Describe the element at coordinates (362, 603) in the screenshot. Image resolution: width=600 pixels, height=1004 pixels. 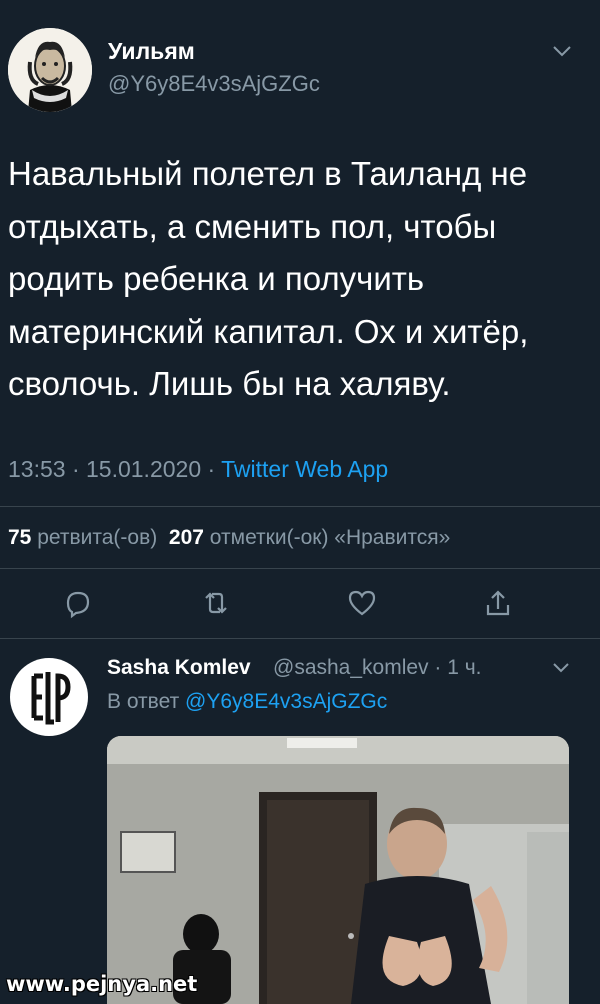
I see `like-icon` at that location.